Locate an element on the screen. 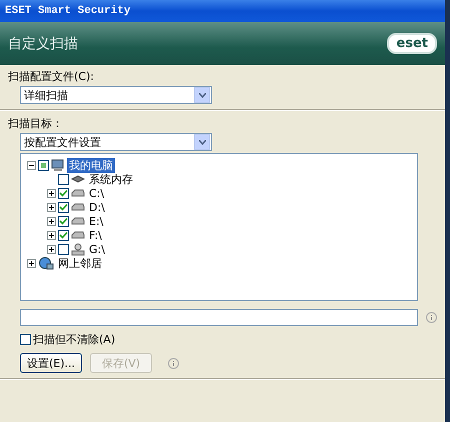 The height and width of the screenshot is (422, 450). checkbox-label: 扫描但不清除(A) is located at coordinates (74, 339).